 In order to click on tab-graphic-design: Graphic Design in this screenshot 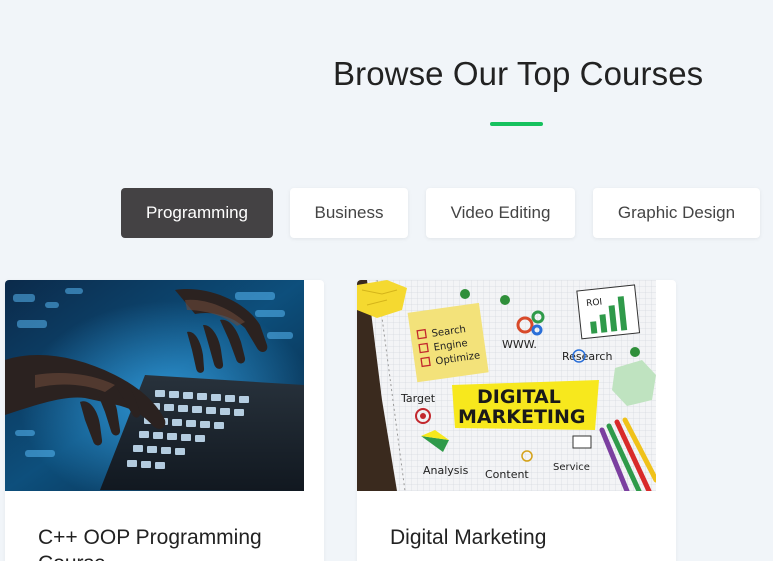, I will do `click(676, 213)`.